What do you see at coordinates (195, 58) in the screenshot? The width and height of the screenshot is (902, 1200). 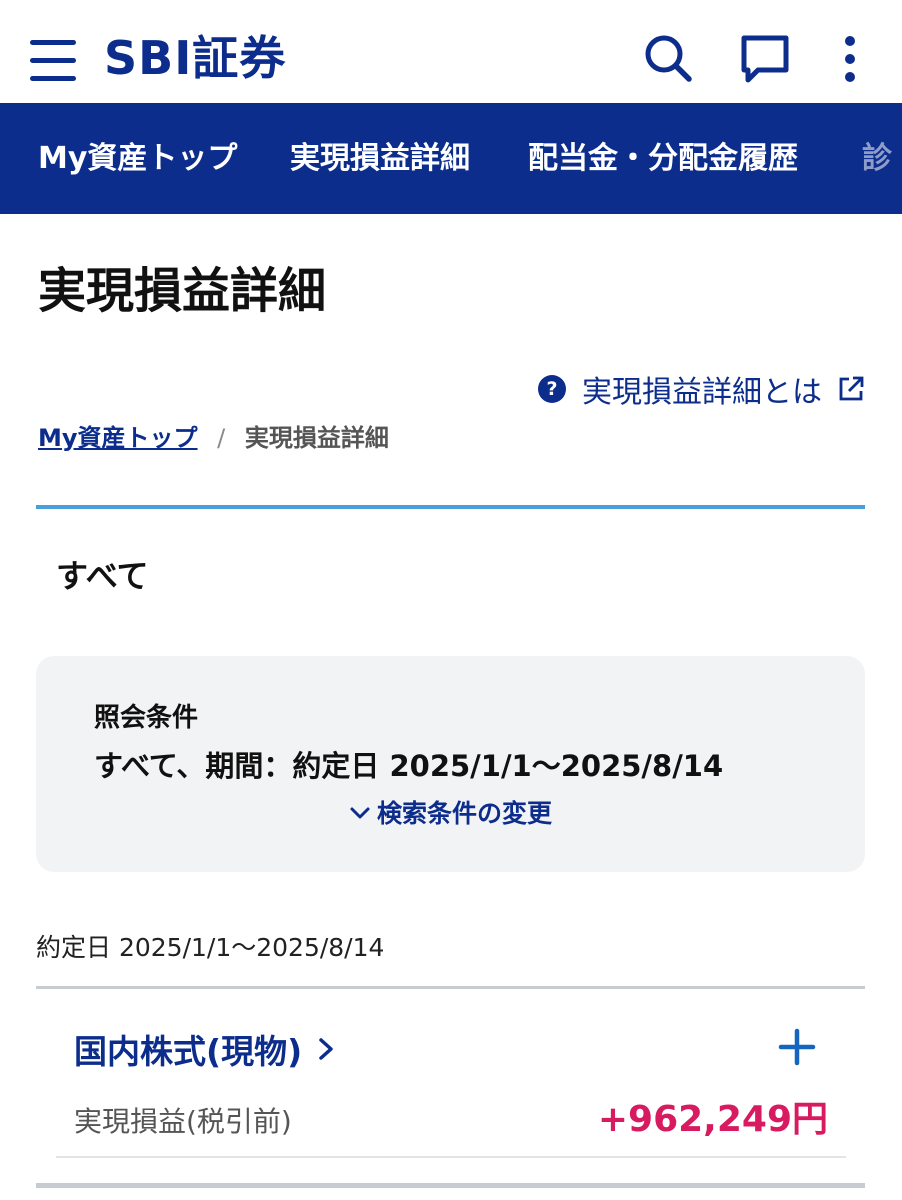 I see `logo: SBI証券` at bounding box center [195, 58].